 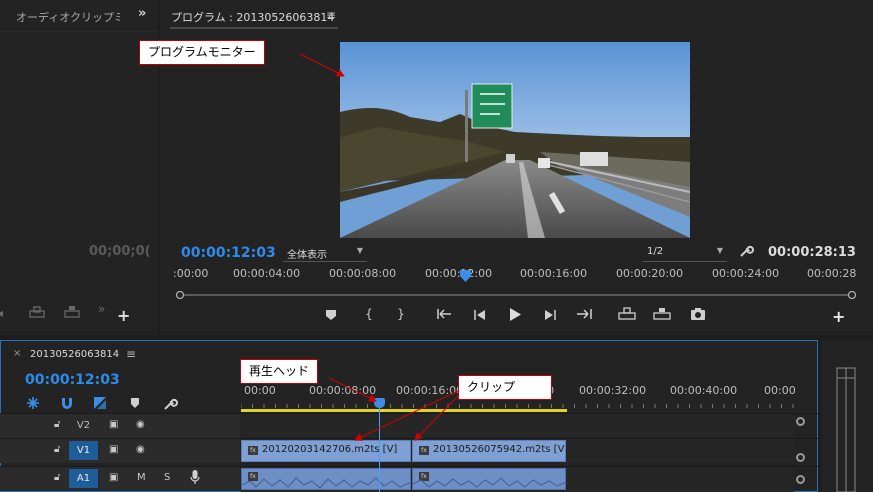 I want to click on playback-resolution-select: 1/2 ▼, so click(x=685, y=253).